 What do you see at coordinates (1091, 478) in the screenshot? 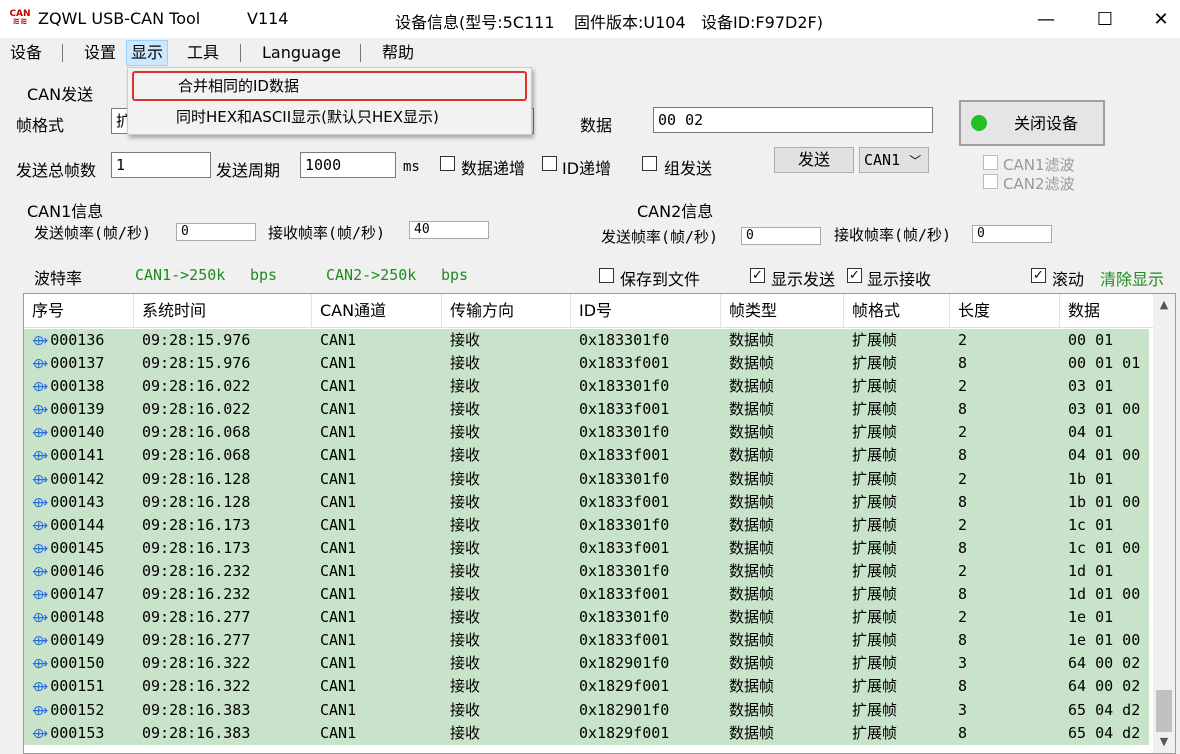
I see `cell-data: 1b 01` at bounding box center [1091, 478].